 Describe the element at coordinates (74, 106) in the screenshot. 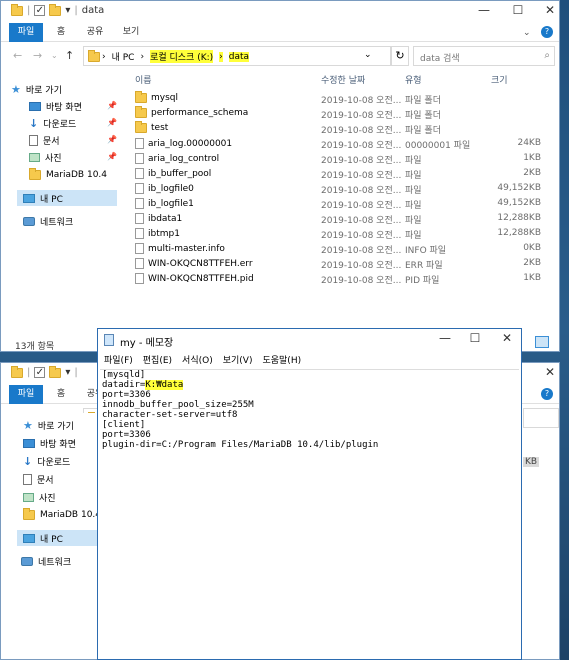

I see `sidebar-item-desktop: 바탕 화면 📌` at that location.